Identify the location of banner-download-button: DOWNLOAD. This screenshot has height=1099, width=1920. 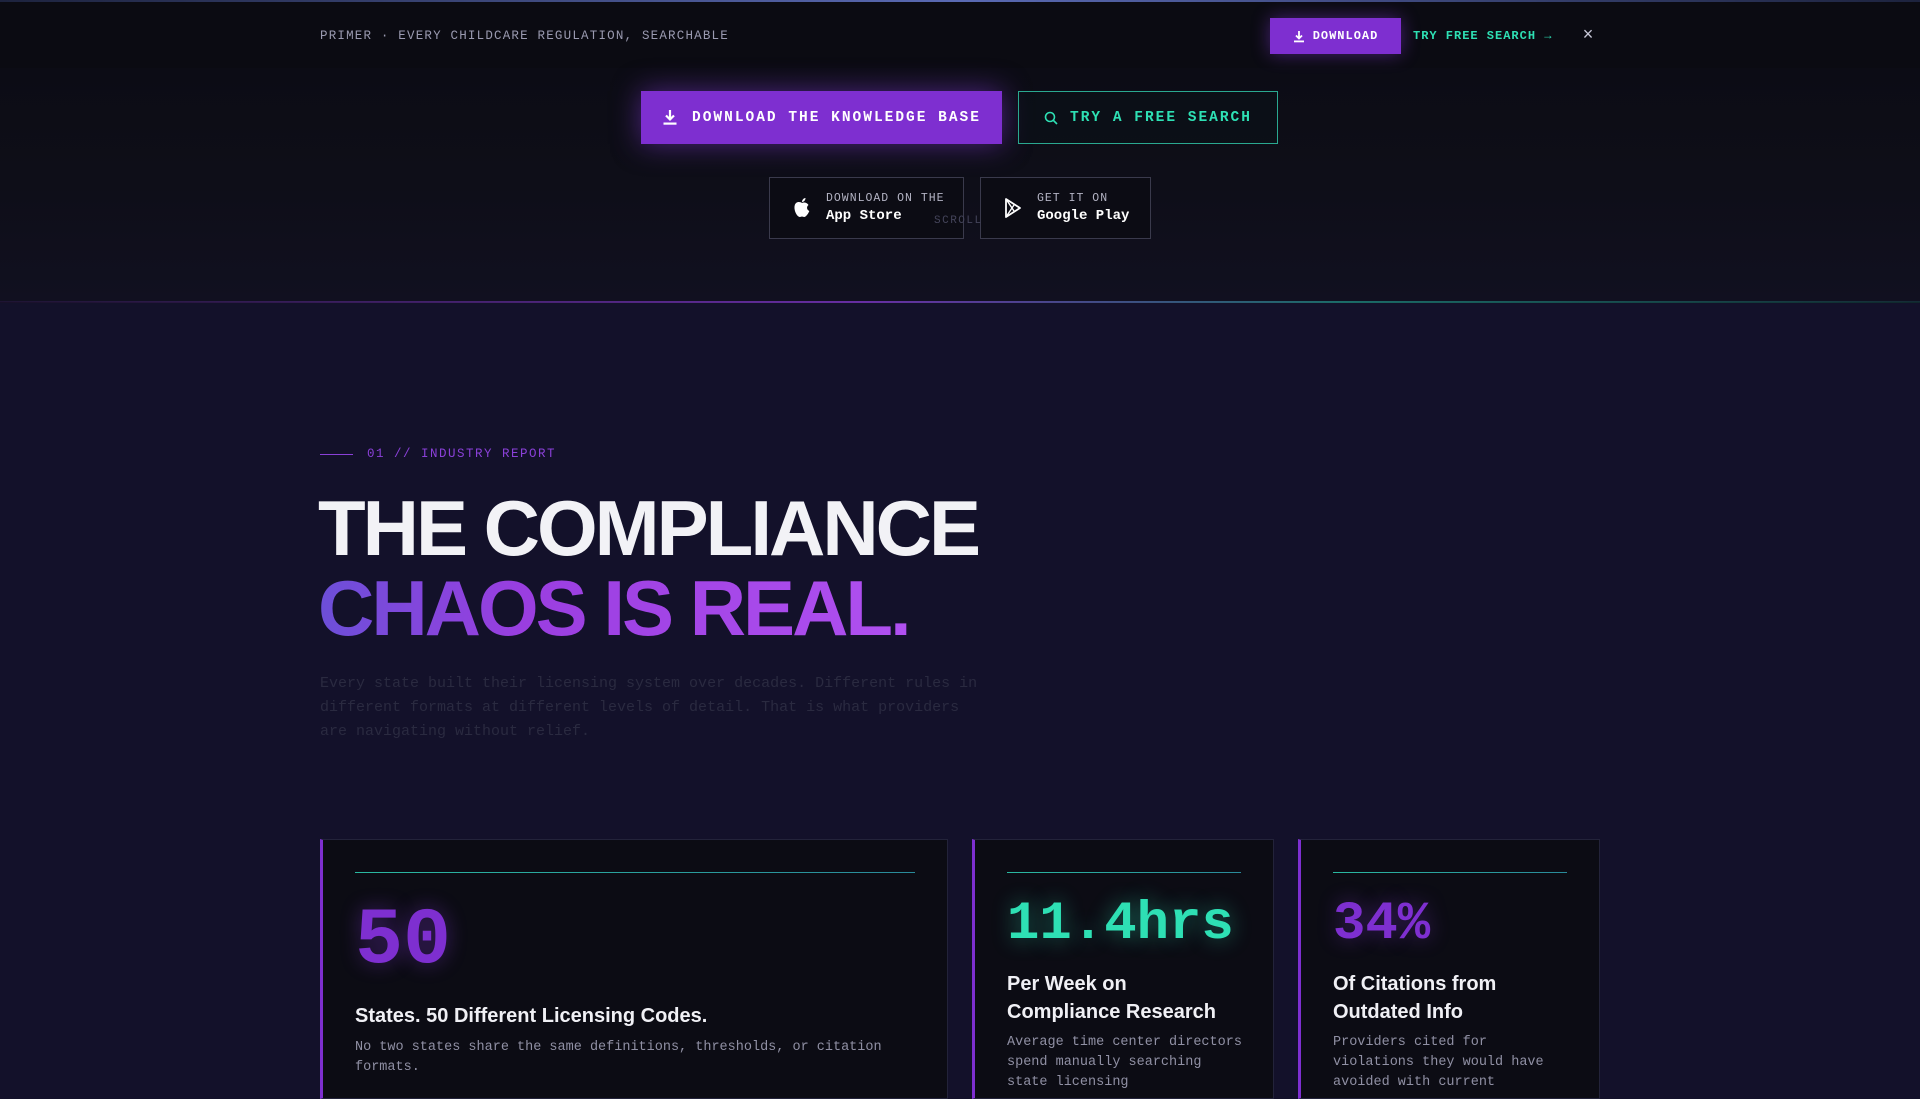
(1335, 36).